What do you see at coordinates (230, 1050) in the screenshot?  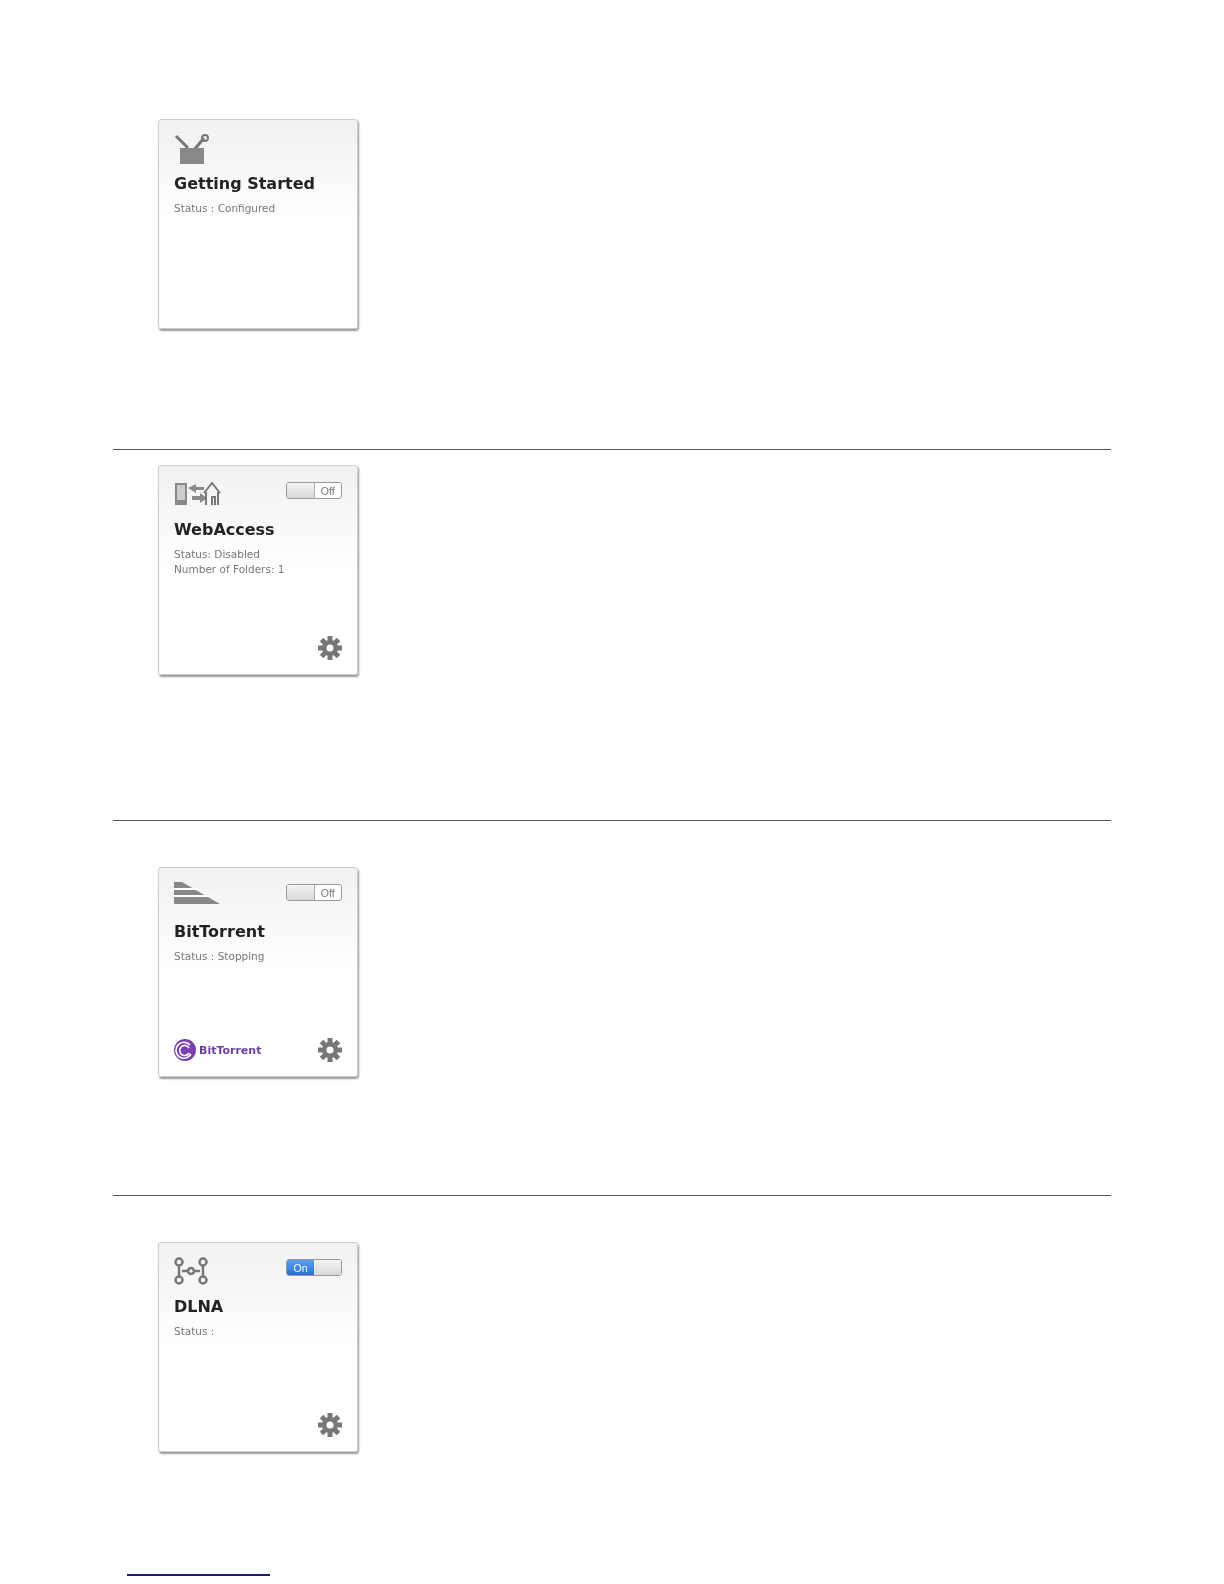 I see `brand-name: BitTorrent` at bounding box center [230, 1050].